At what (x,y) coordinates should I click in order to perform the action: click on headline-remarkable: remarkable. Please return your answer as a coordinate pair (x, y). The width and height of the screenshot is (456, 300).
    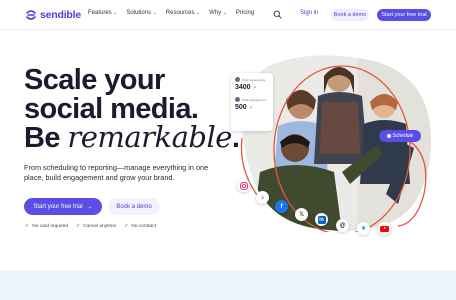
    Looking at the image, I should click on (149, 137).